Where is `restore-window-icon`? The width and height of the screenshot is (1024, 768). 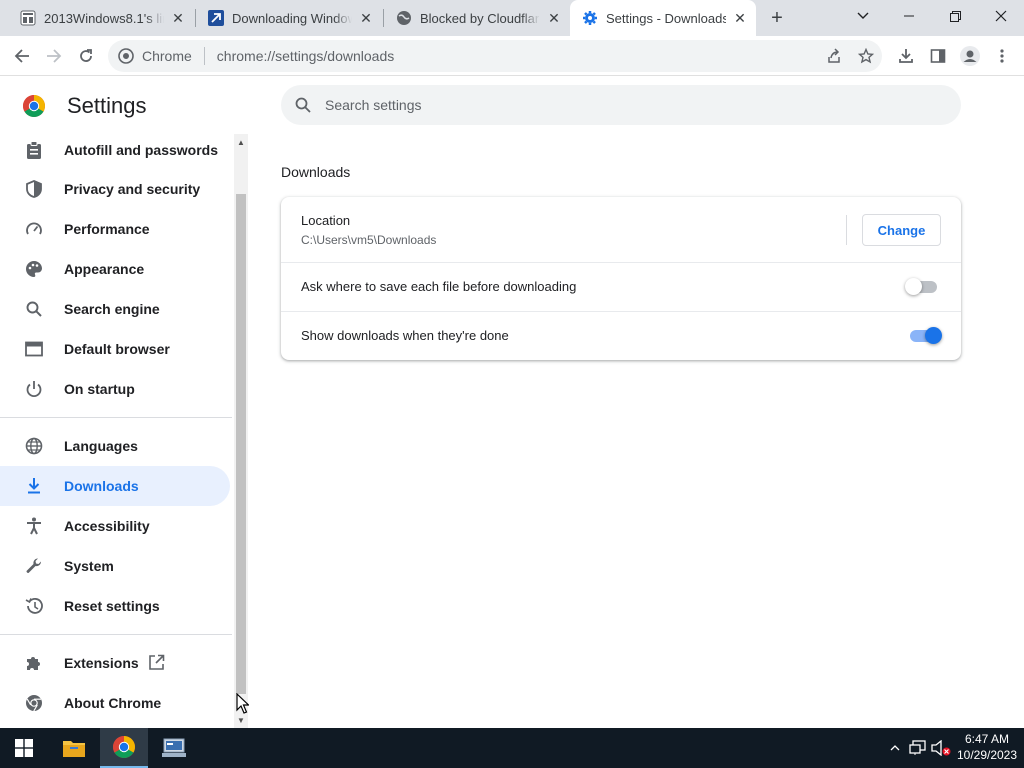
restore-window-icon is located at coordinates (955, 16).